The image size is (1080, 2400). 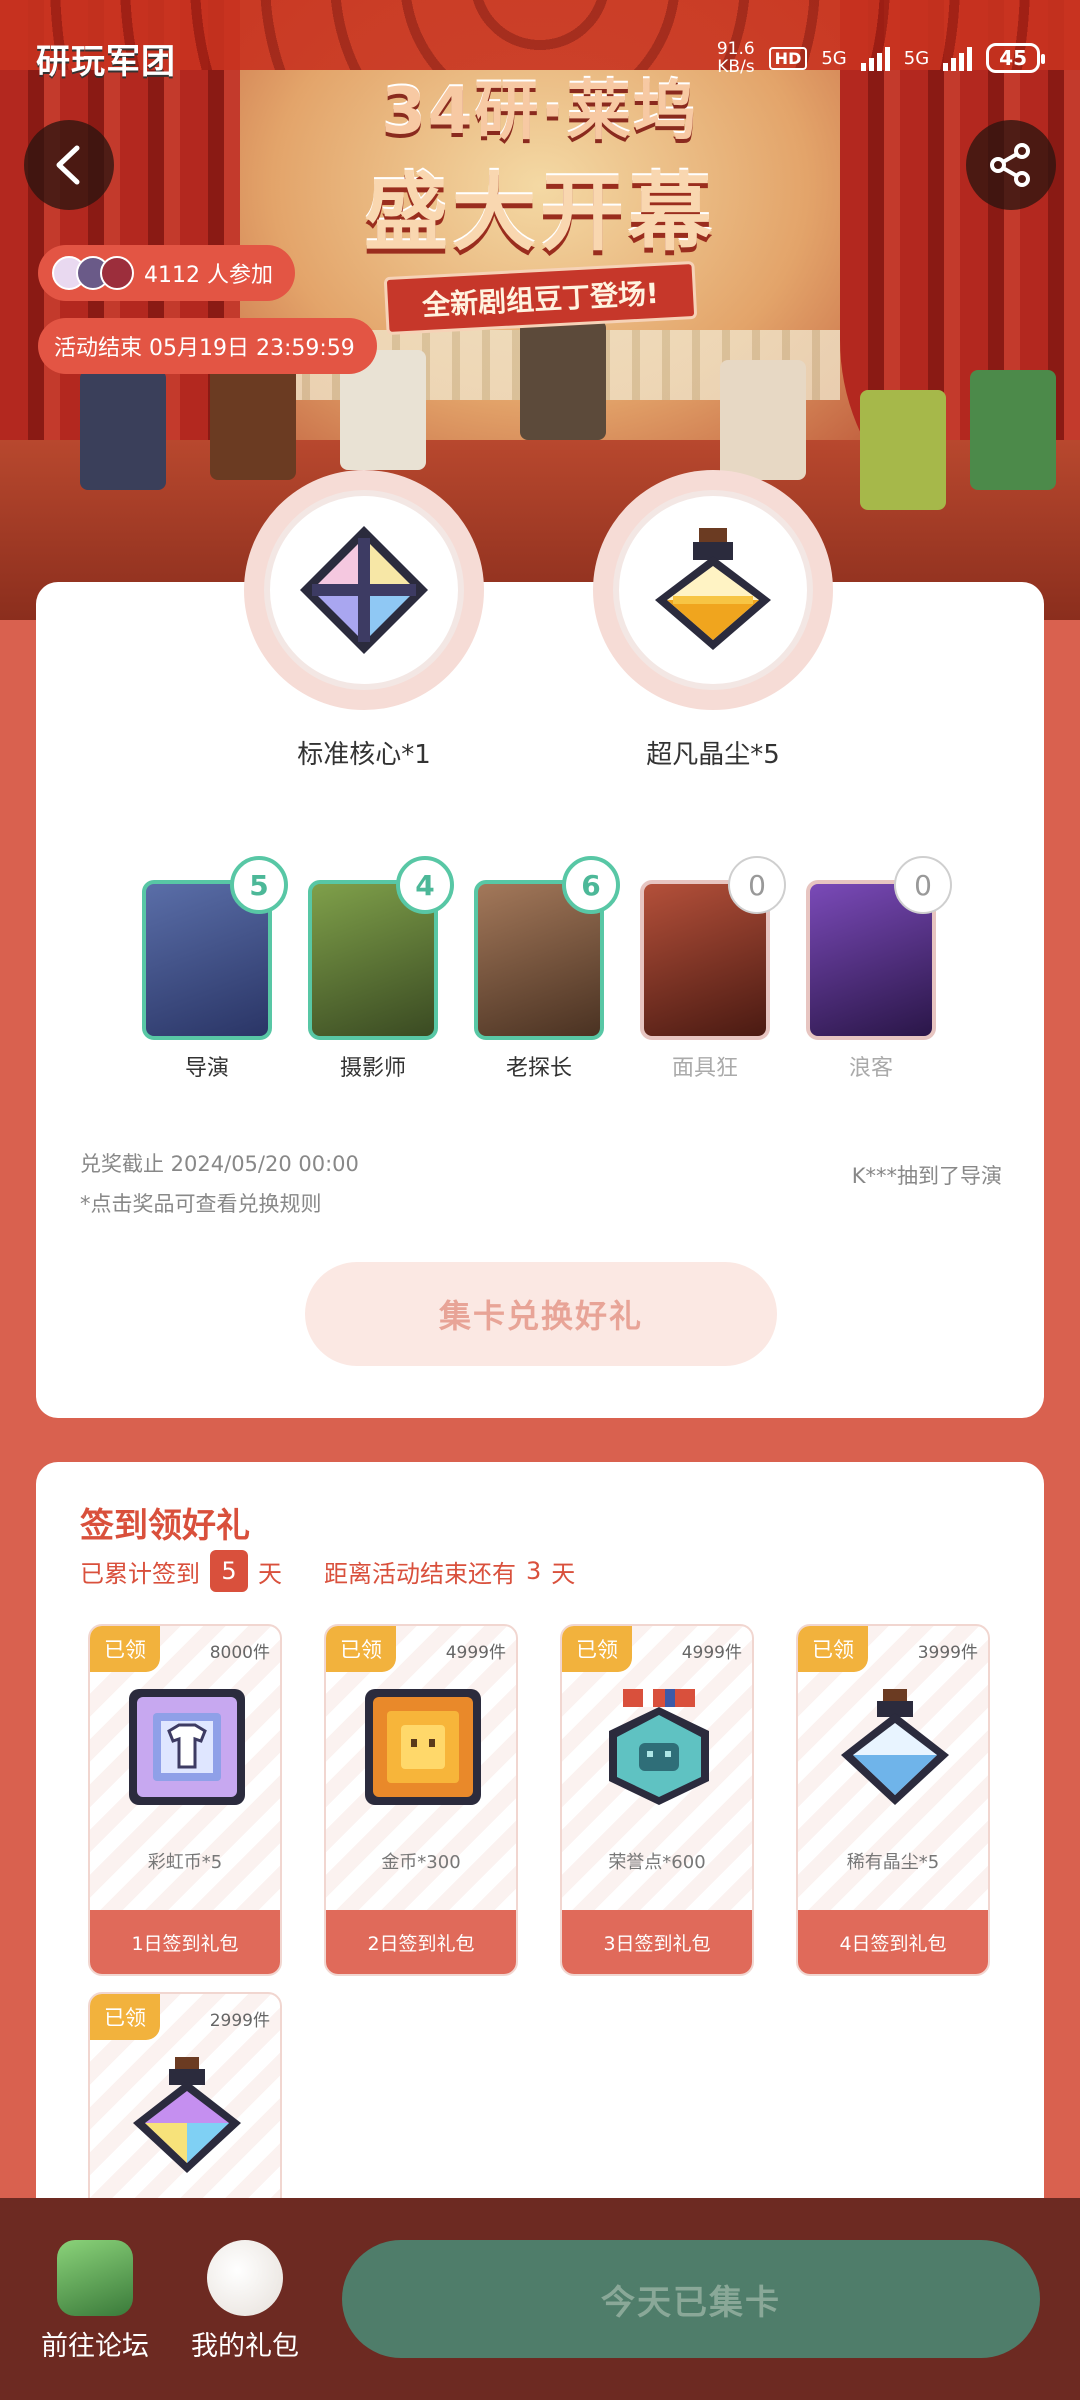 I want to click on checkin-gift-day3: 已领 4999件 荣誉点*600 3日签到礼包, so click(x=657, y=1800).